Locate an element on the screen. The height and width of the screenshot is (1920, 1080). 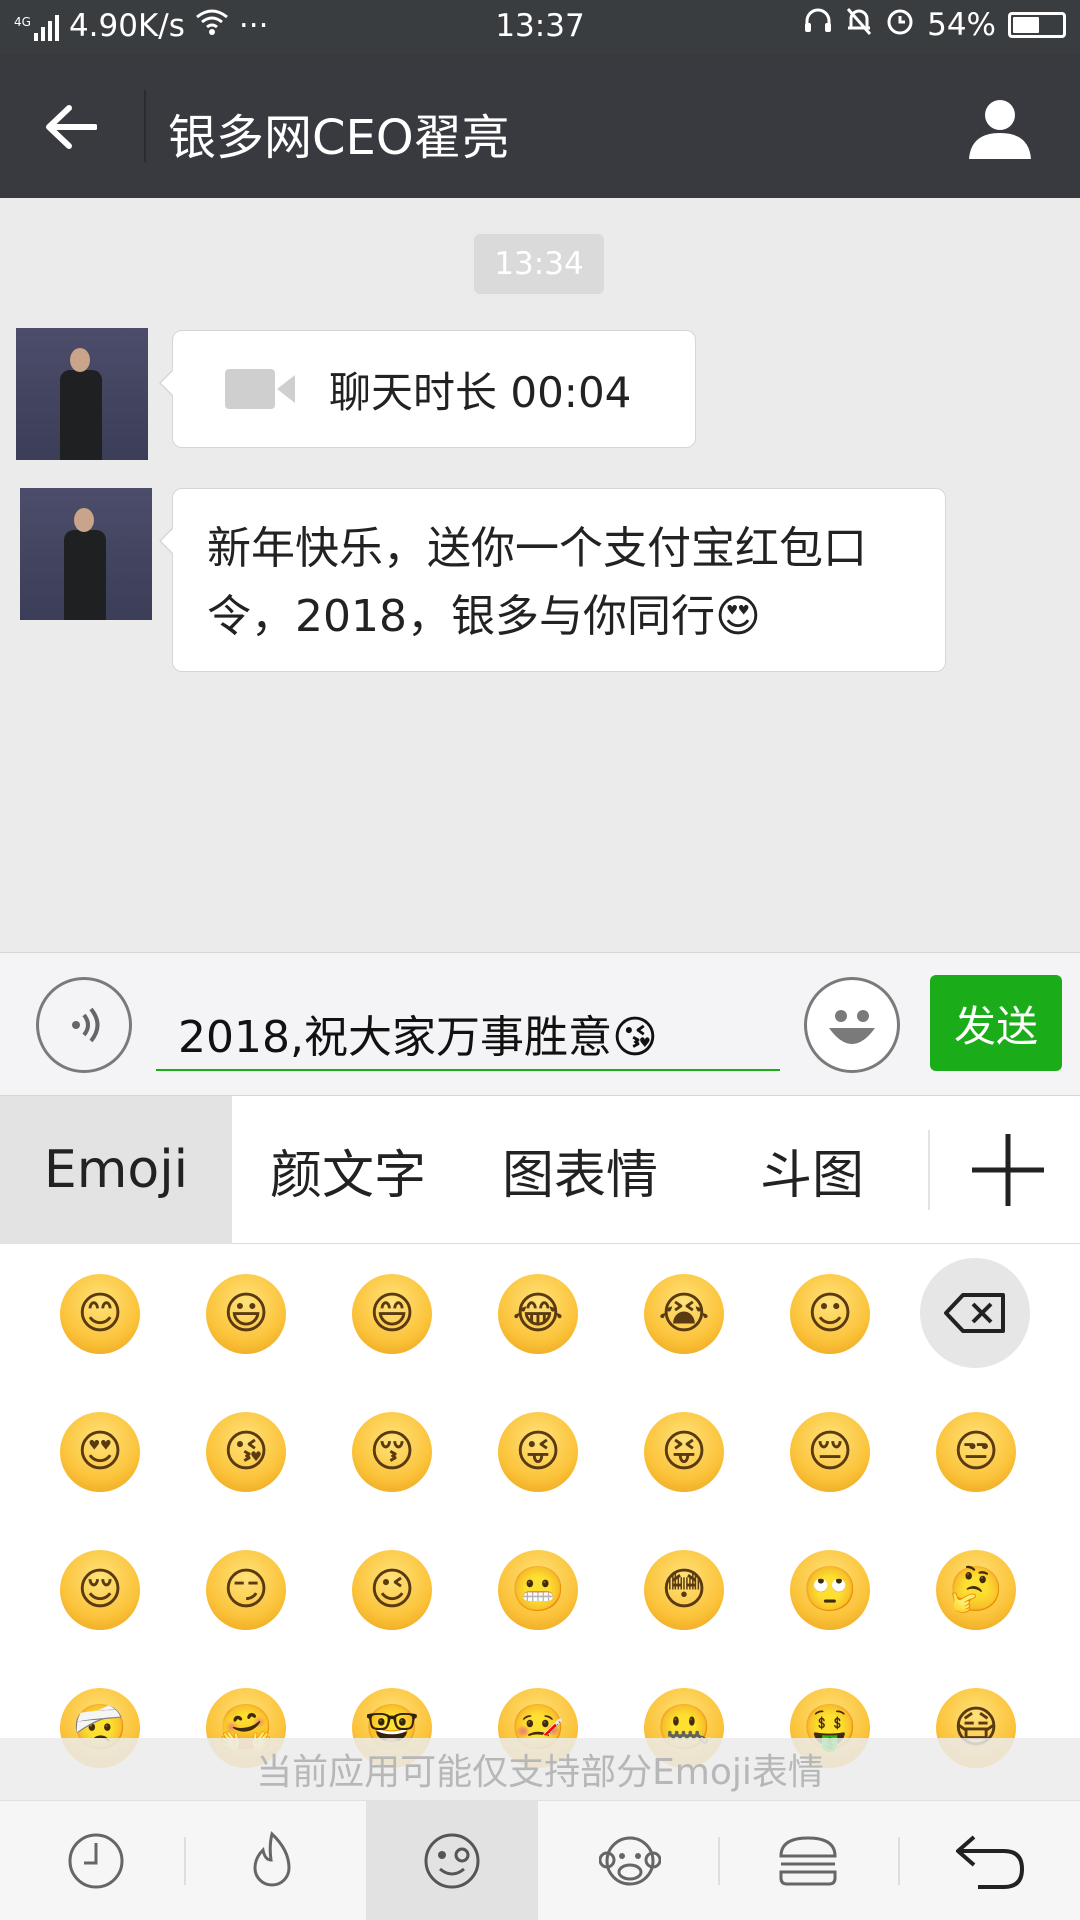
battery-percent: 54% is located at coordinates (961, 25).